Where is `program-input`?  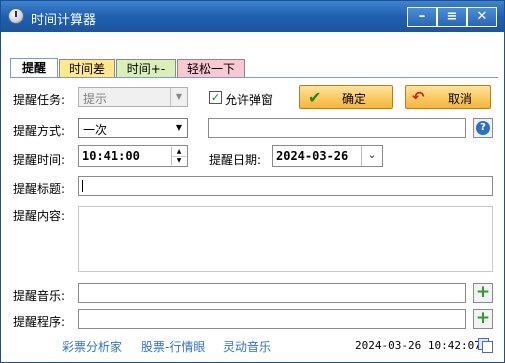
program-input is located at coordinates (272, 319).